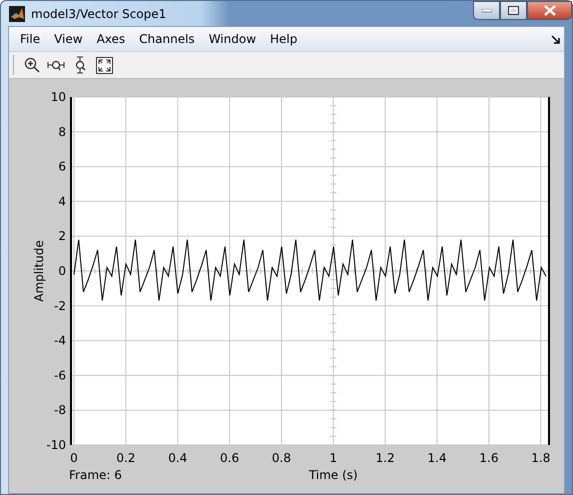 Image resolution: width=573 pixels, height=495 pixels. I want to click on menu-item: Help, so click(283, 39).